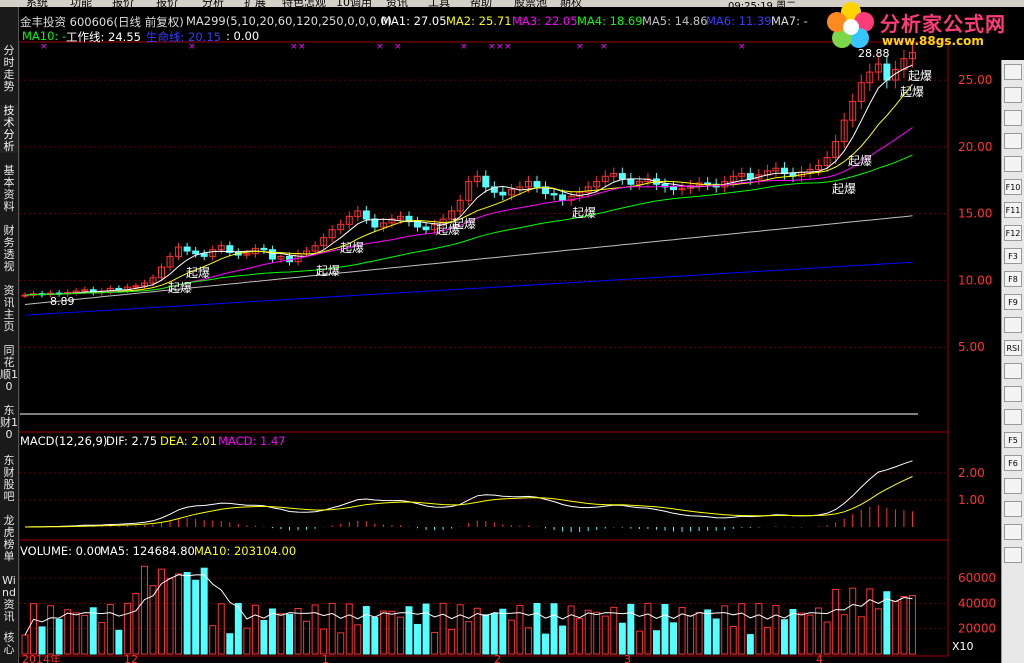  Describe the element at coordinates (1013, 95) in the screenshot. I see `bar-icon` at that location.